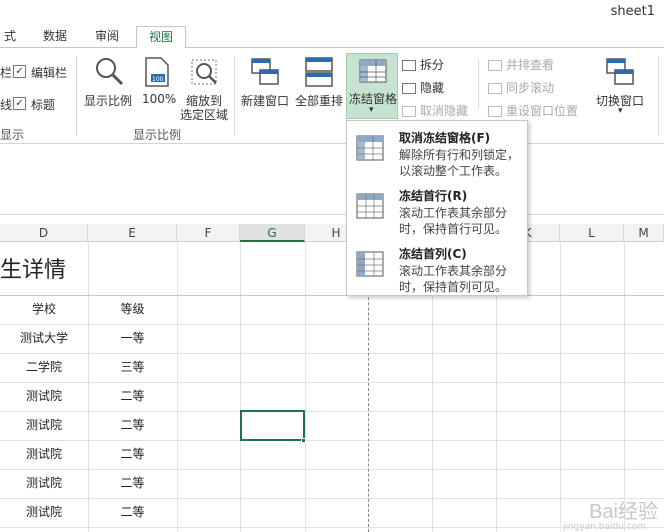  What do you see at coordinates (371, 110) in the screenshot?
I see `freeze-panes-chevron-icon: ▾` at bounding box center [371, 110].